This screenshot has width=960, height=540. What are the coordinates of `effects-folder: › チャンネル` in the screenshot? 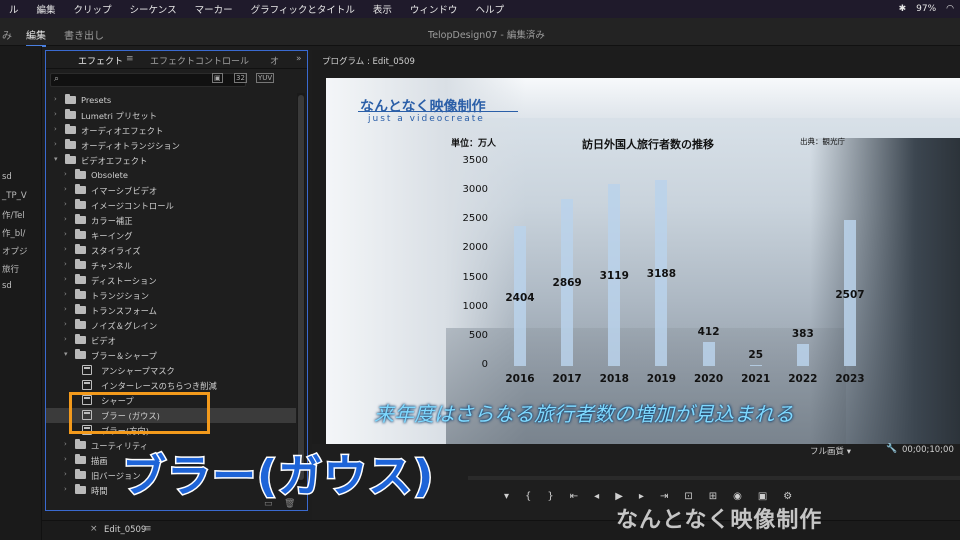 It's located at (171, 265).